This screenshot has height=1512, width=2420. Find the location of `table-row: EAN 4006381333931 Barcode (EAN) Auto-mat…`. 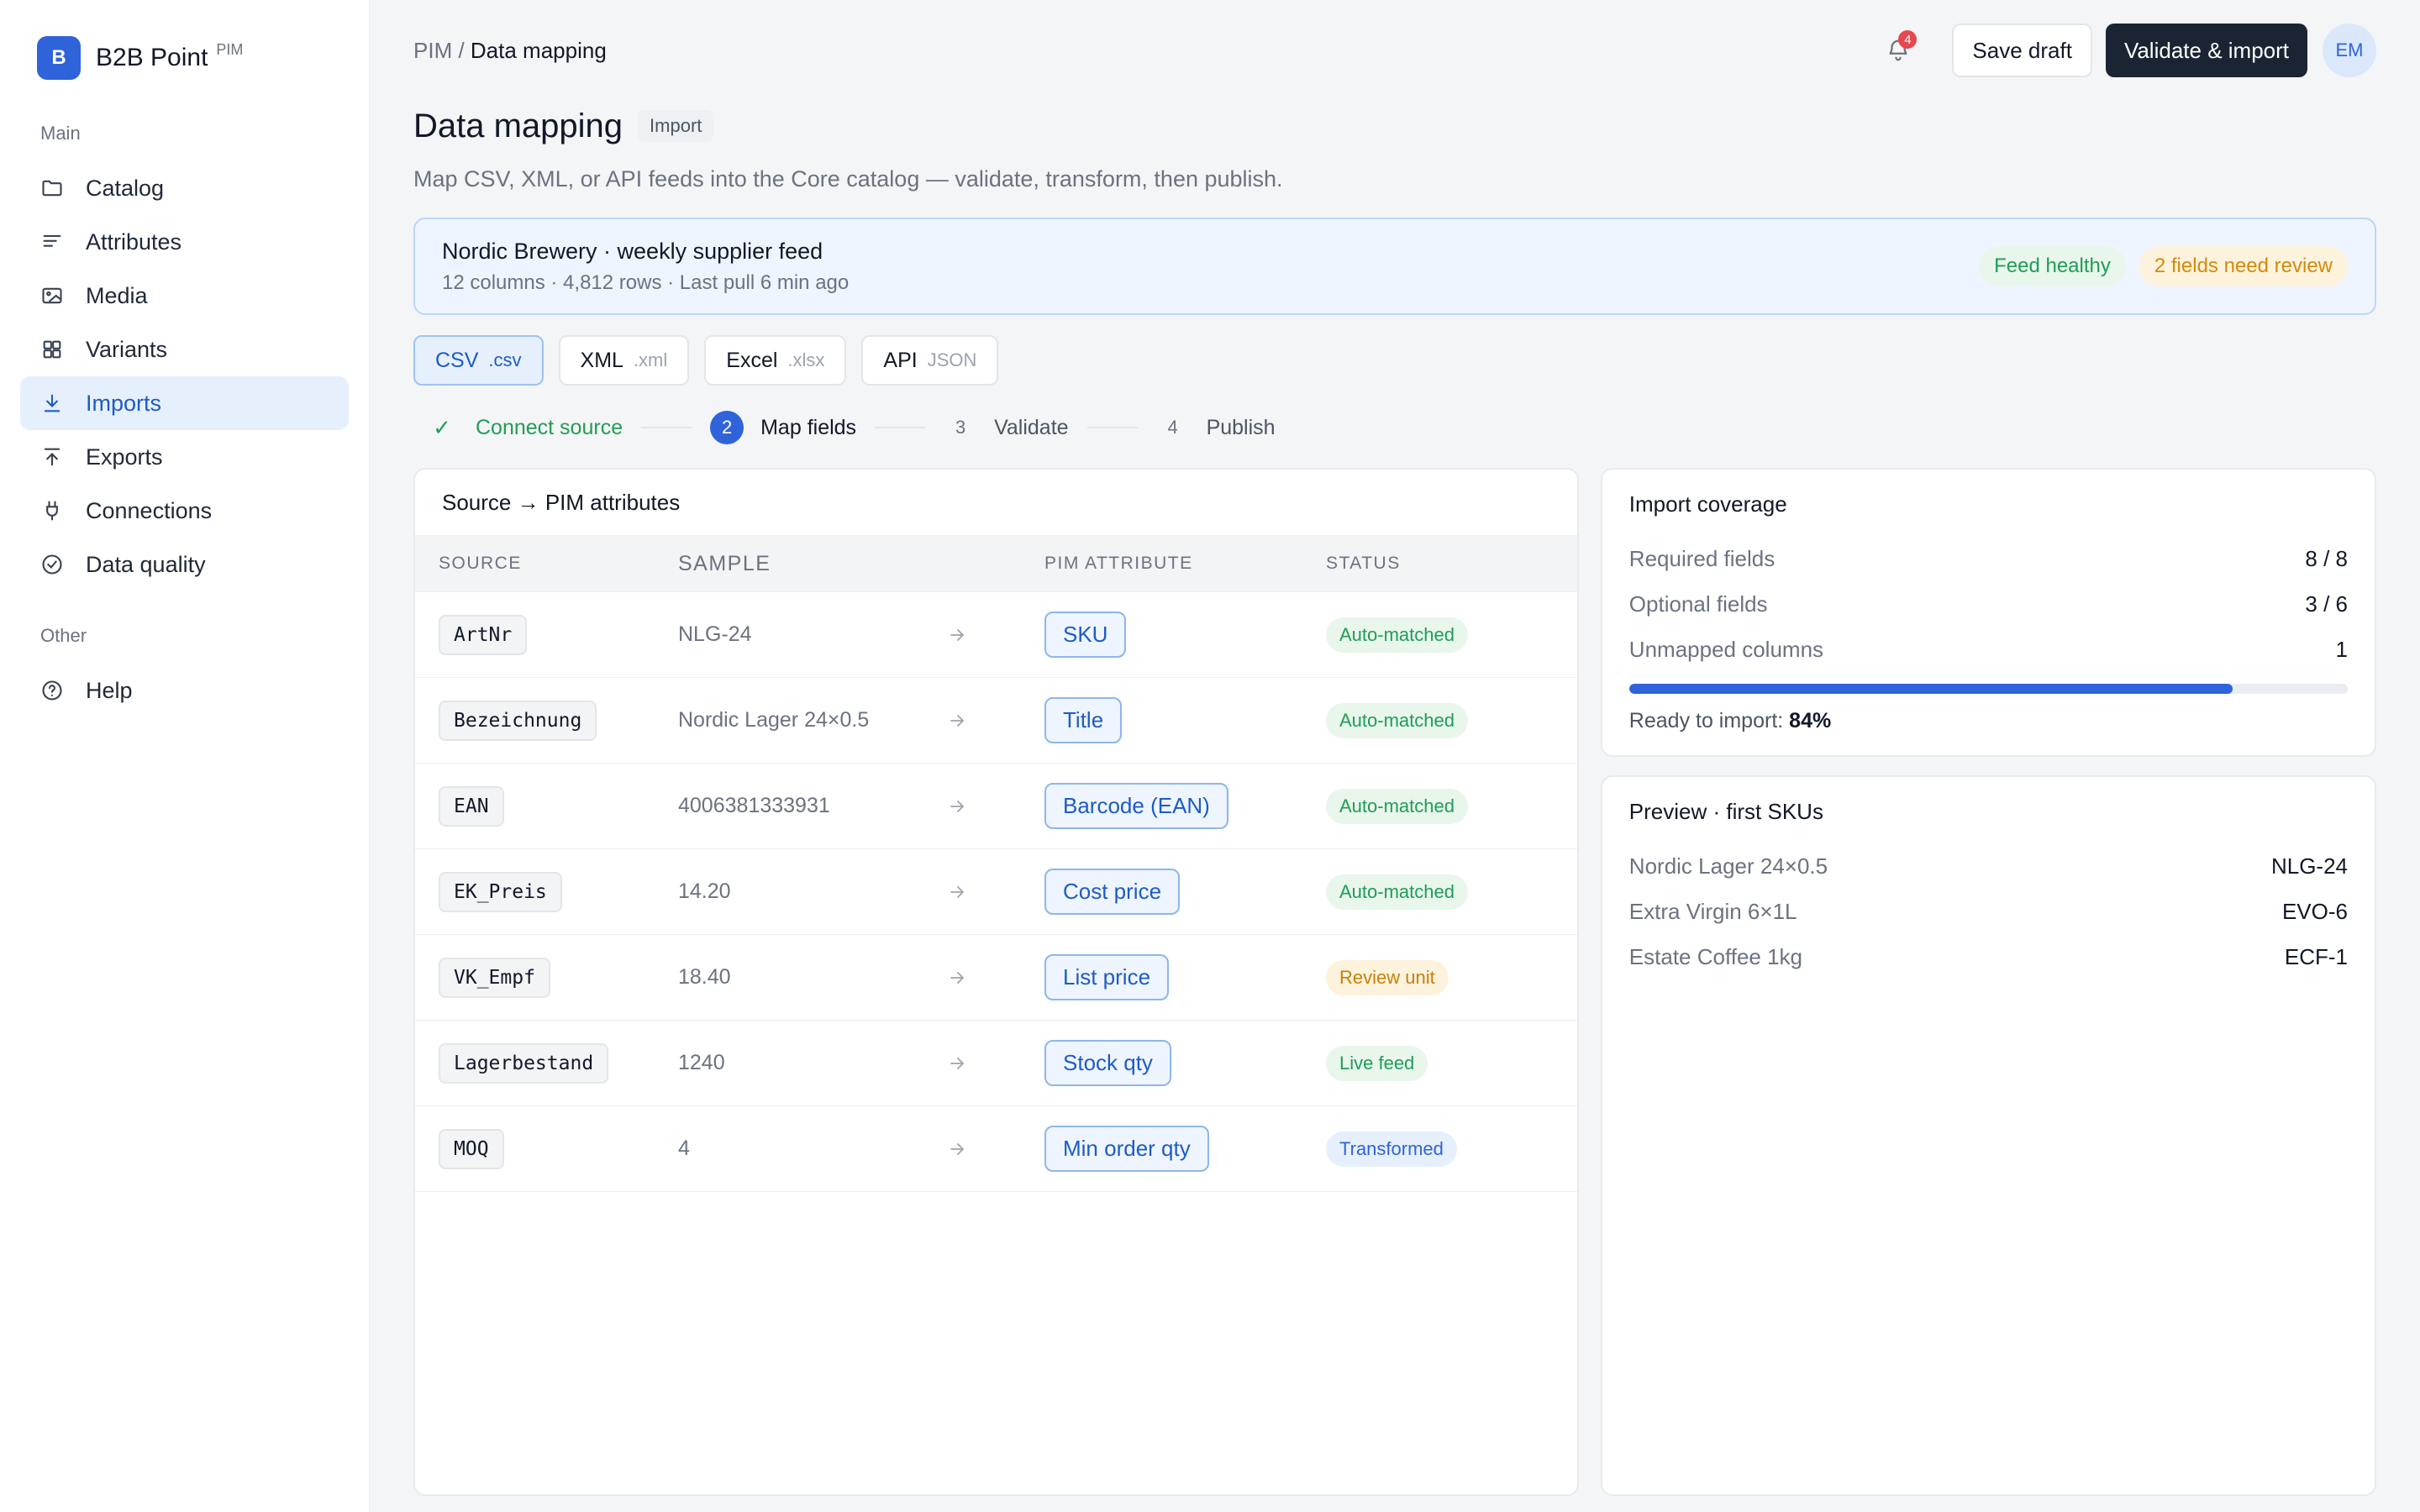

table-row: EAN 4006381333931 Barcode (EAN) Auto-mat… is located at coordinates (996, 806).